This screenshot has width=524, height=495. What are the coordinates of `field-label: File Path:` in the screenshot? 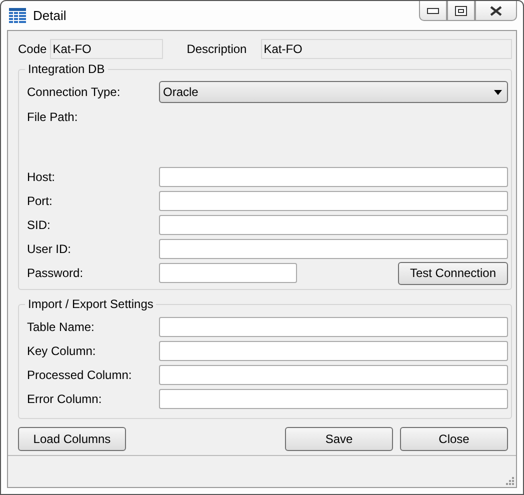 It's located at (52, 117).